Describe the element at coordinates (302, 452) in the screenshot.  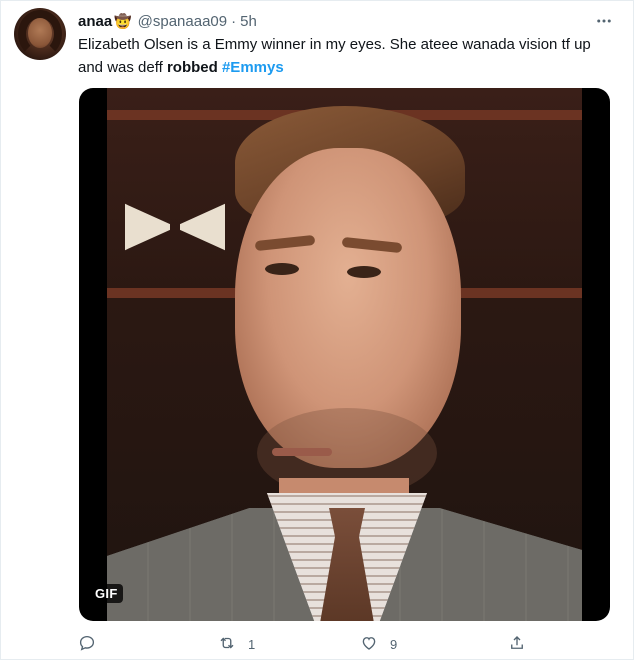
I see `person-mouth` at that location.